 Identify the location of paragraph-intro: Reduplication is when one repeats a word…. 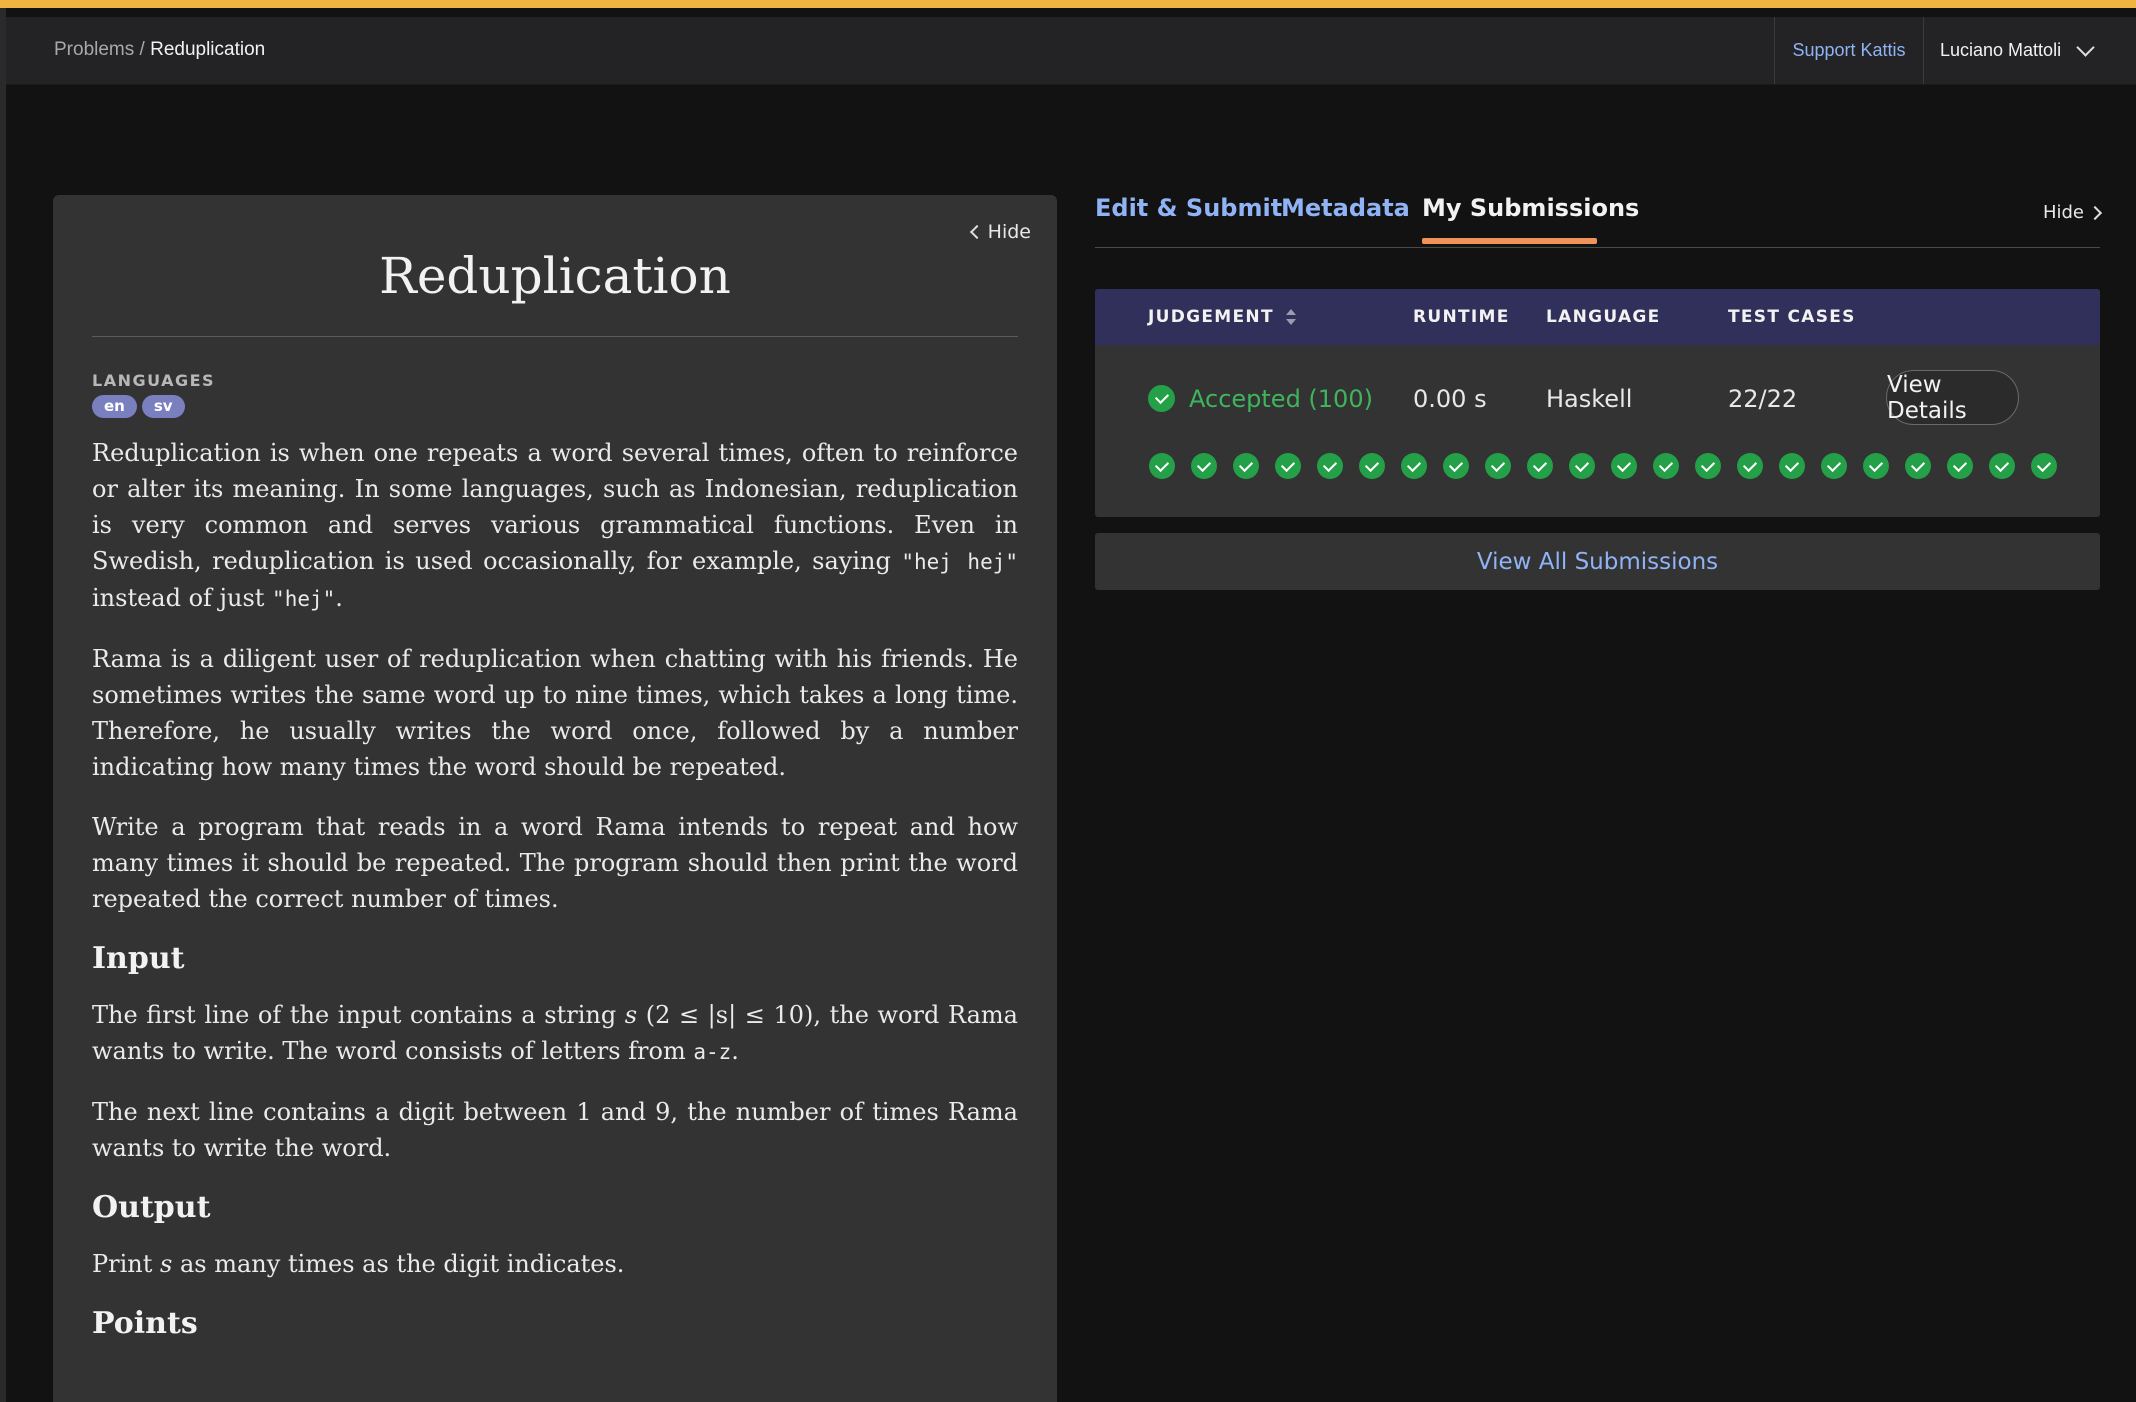
(555, 525).